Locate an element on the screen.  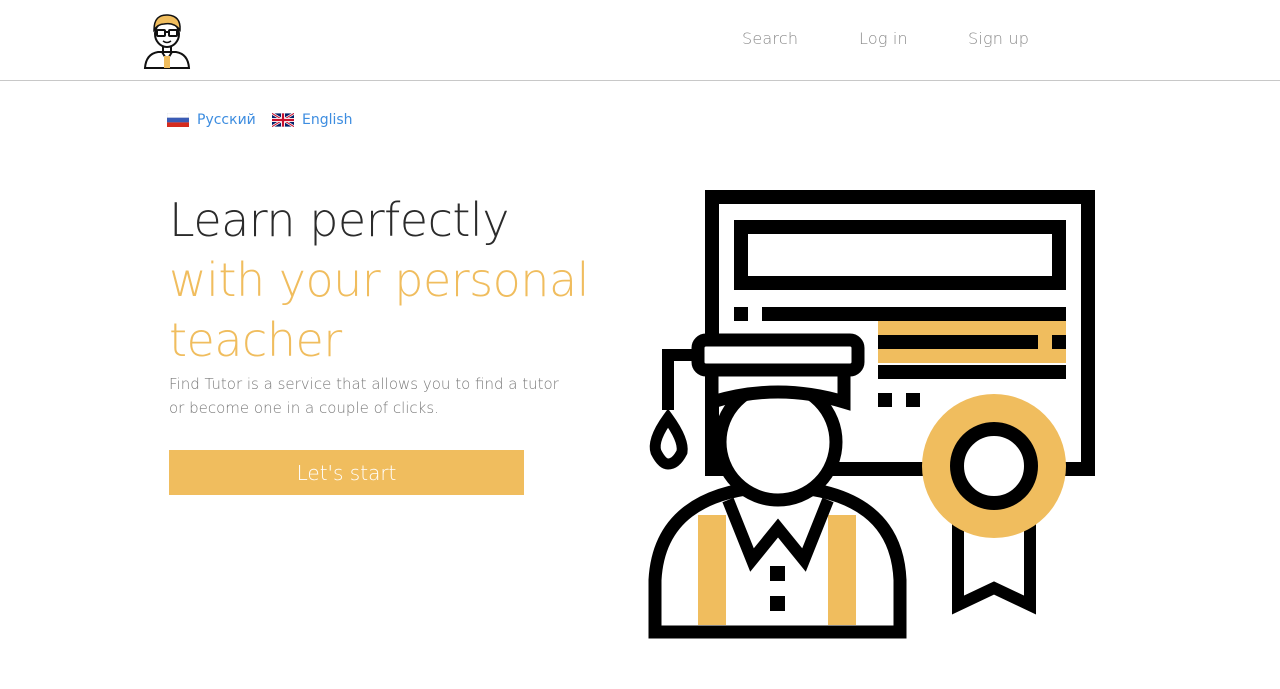
nav-login-link: Log in is located at coordinates (883, 38).